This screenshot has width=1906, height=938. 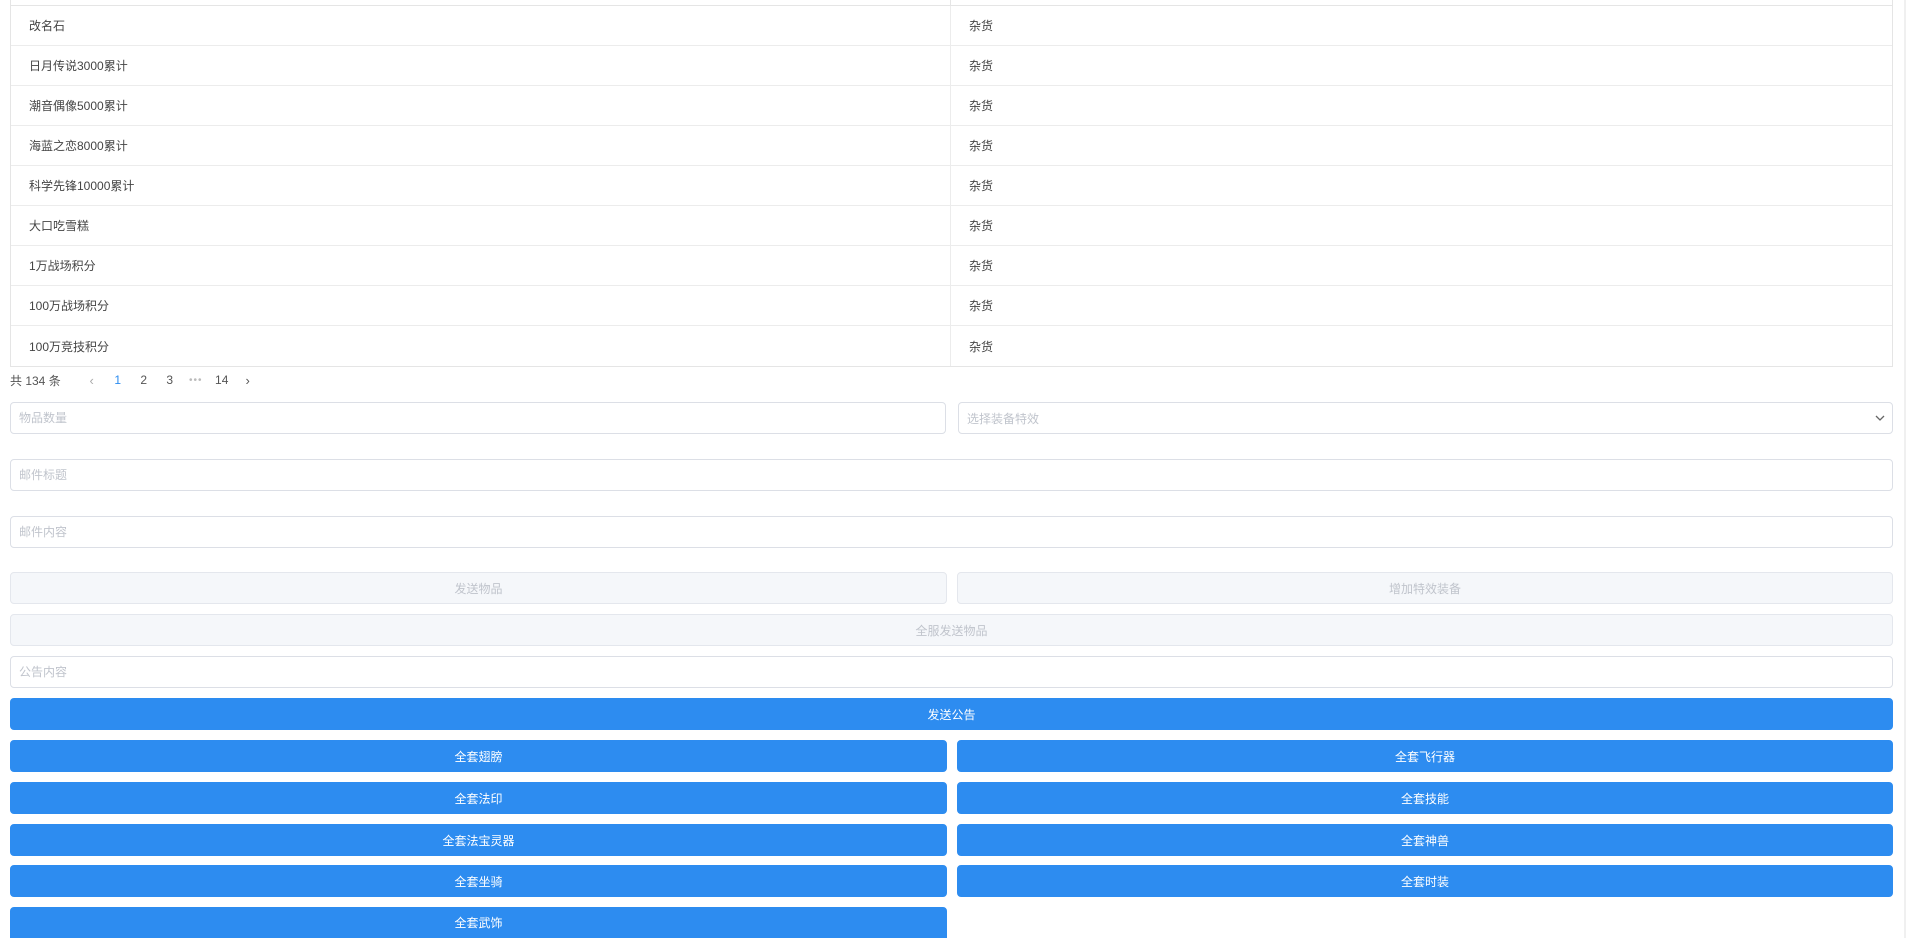 I want to click on effect-select-placeholder: 选择装备特效, so click(x=1003, y=418).